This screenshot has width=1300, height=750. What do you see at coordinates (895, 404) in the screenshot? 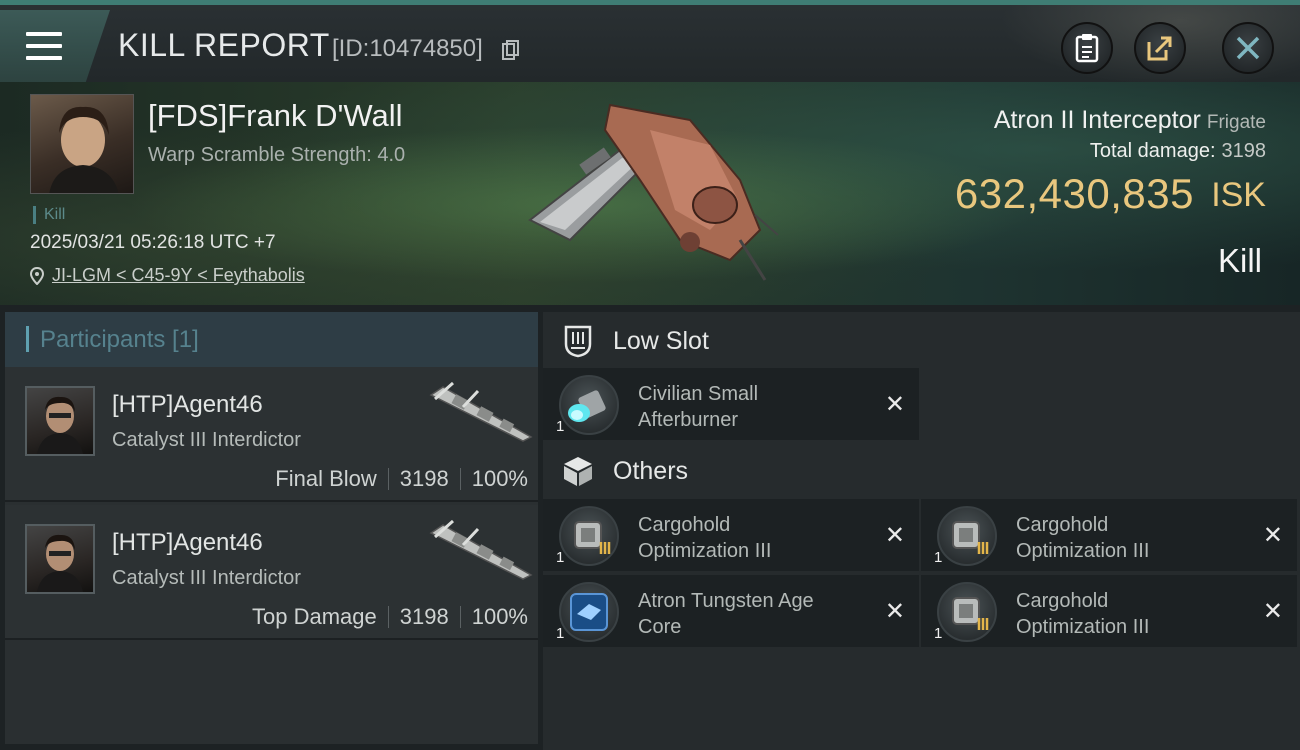
I see `remove-module-button: ✕` at bounding box center [895, 404].